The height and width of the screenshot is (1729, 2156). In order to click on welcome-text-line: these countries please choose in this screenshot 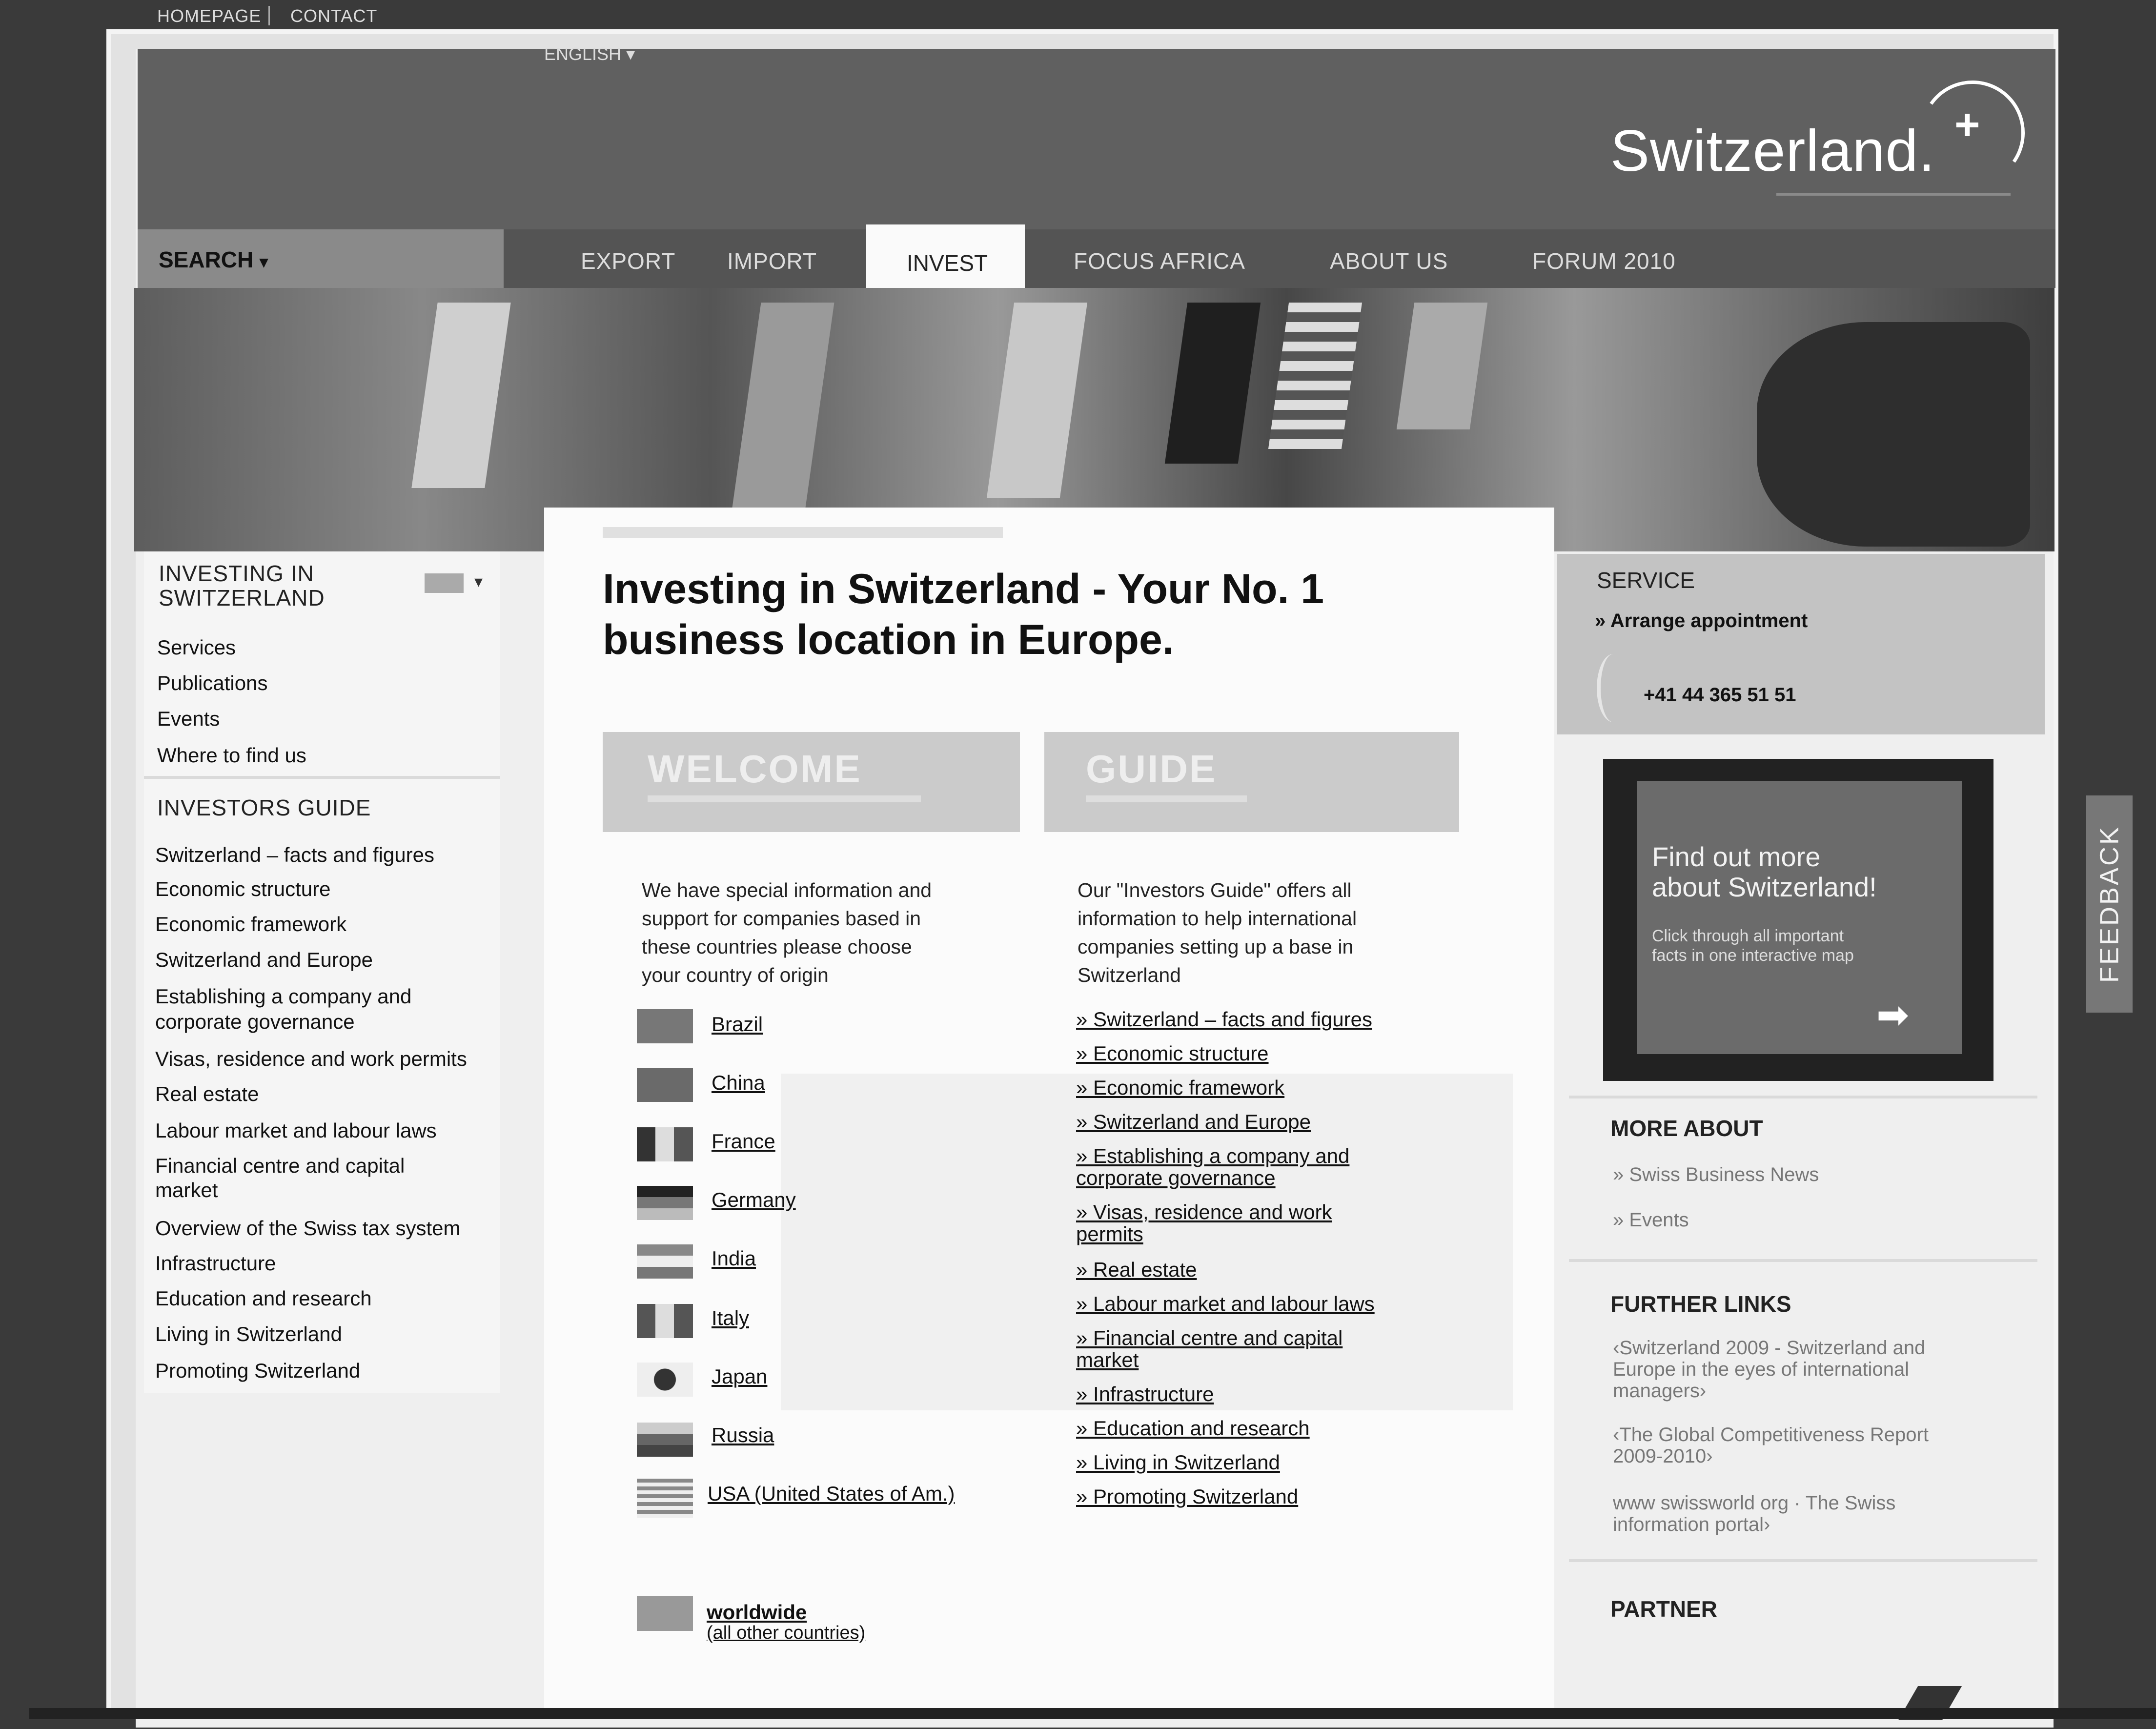, I will do `click(777, 947)`.